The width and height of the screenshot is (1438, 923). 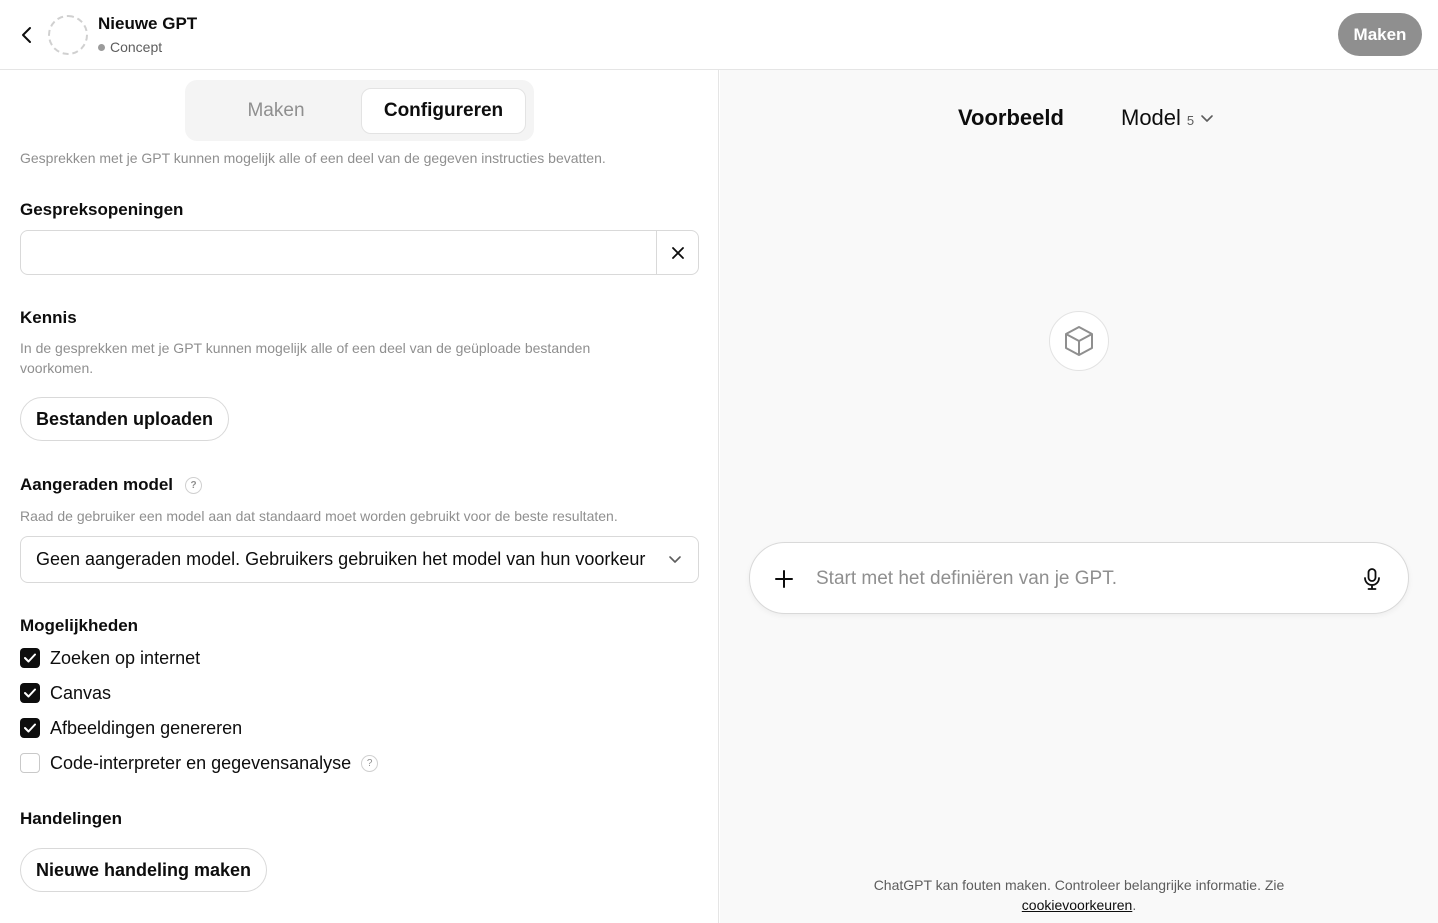 I want to click on capability-label: Afbeeldingen genereren, so click(x=146, y=727).